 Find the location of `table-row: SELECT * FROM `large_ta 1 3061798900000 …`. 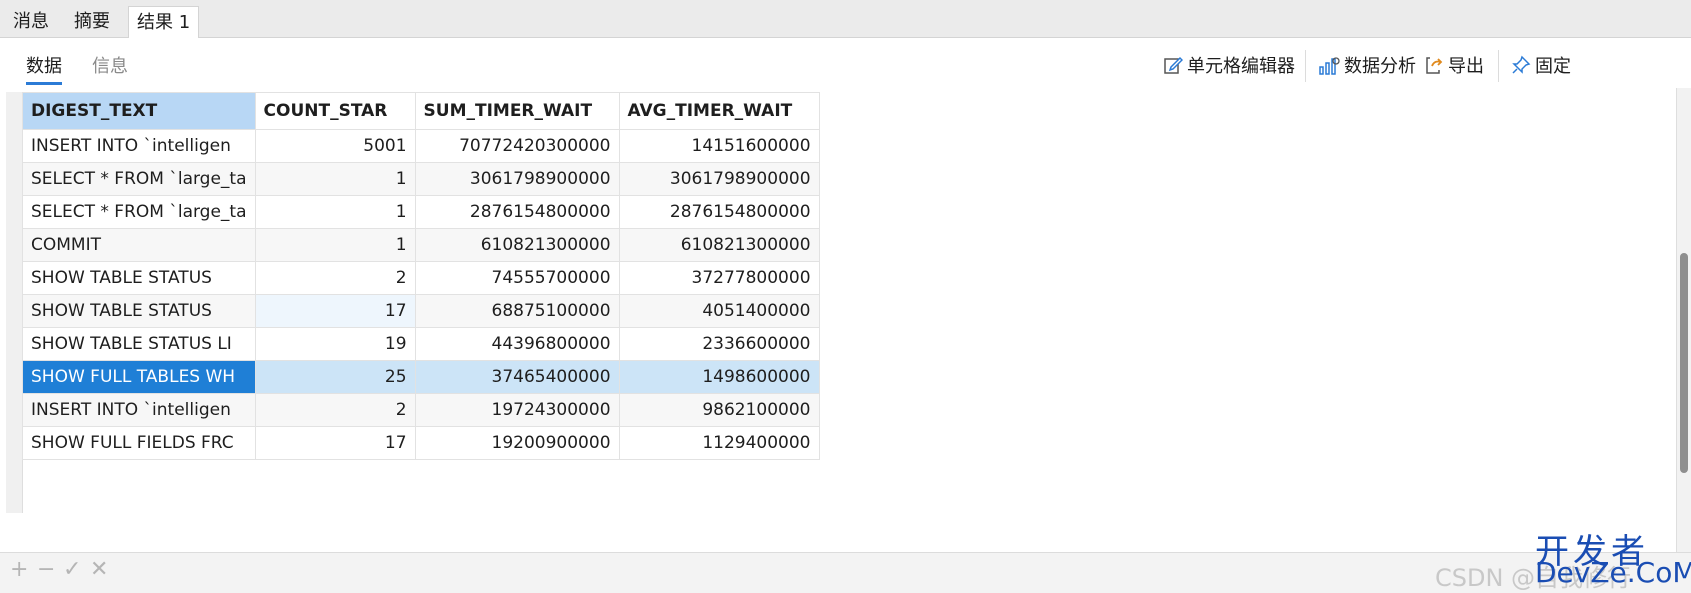

table-row: SELECT * FROM `large_ta 1 3061798900000 … is located at coordinates (421, 179).